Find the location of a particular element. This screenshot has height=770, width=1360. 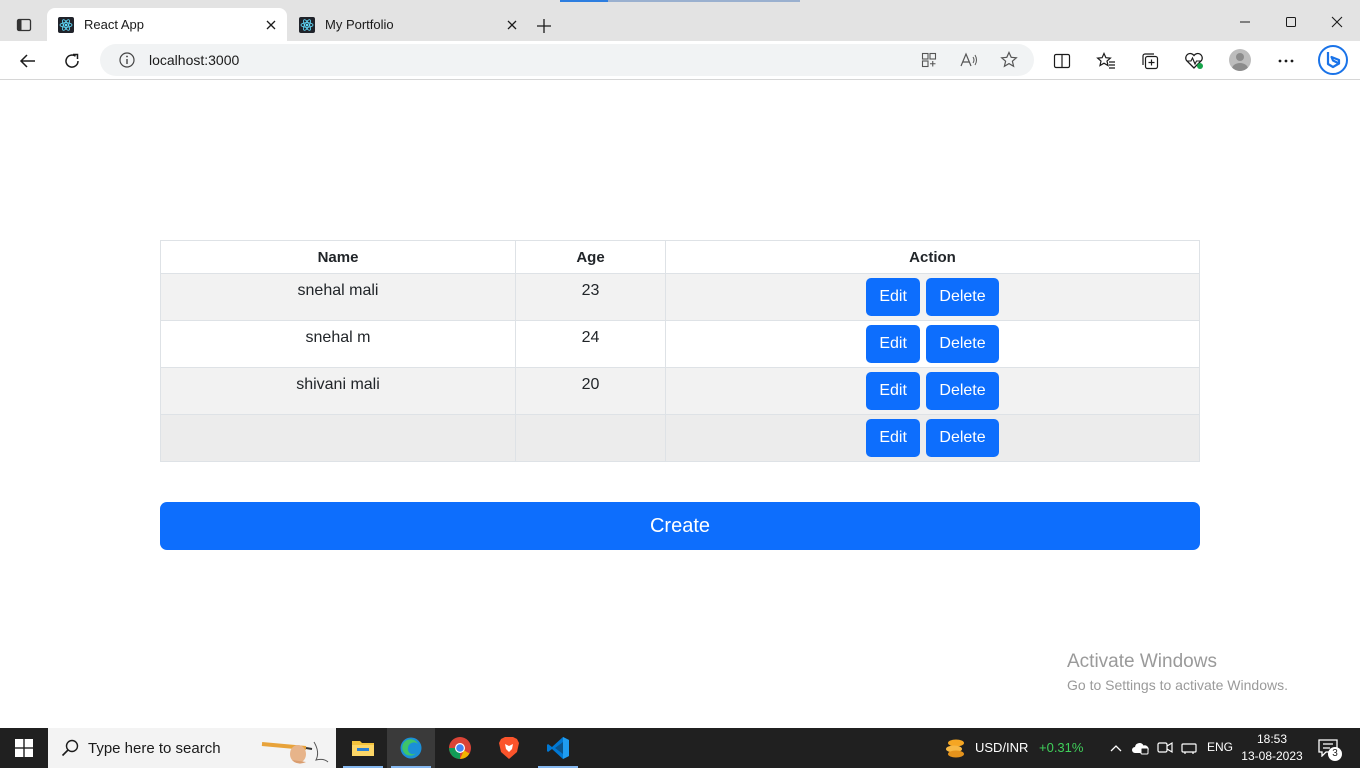

tab-my-portfolio: My Portfolio is located at coordinates (408, 24).